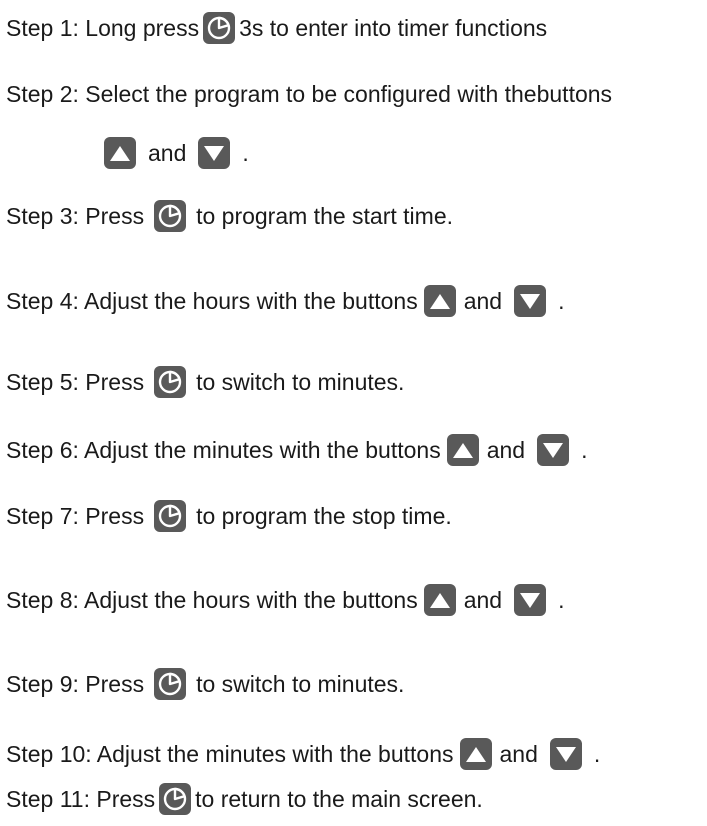 The height and width of the screenshot is (826, 707). Describe the element at coordinates (393, 27) in the screenshot. I see `step-1-text-end: 3s to enter into timer functions` at that location.